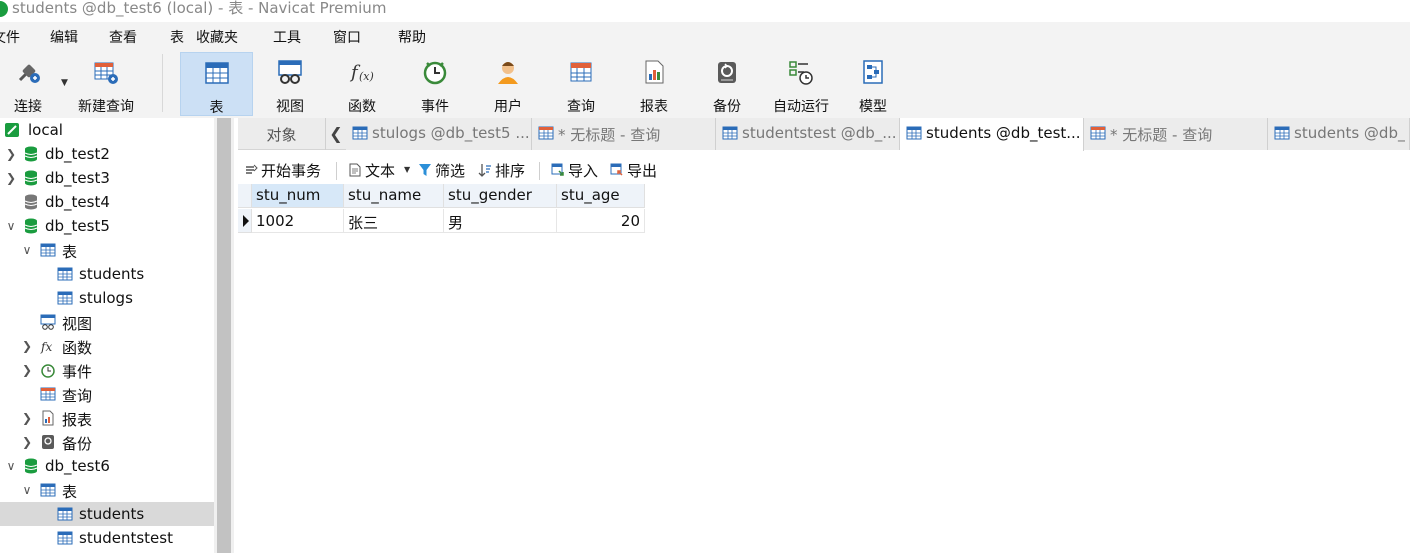 The width and height of the screenshot is (1410, 553). Describe the element at coordinates (394, 196) in the screenshot. I see `column-header-stu-name: stu_name` at that location.